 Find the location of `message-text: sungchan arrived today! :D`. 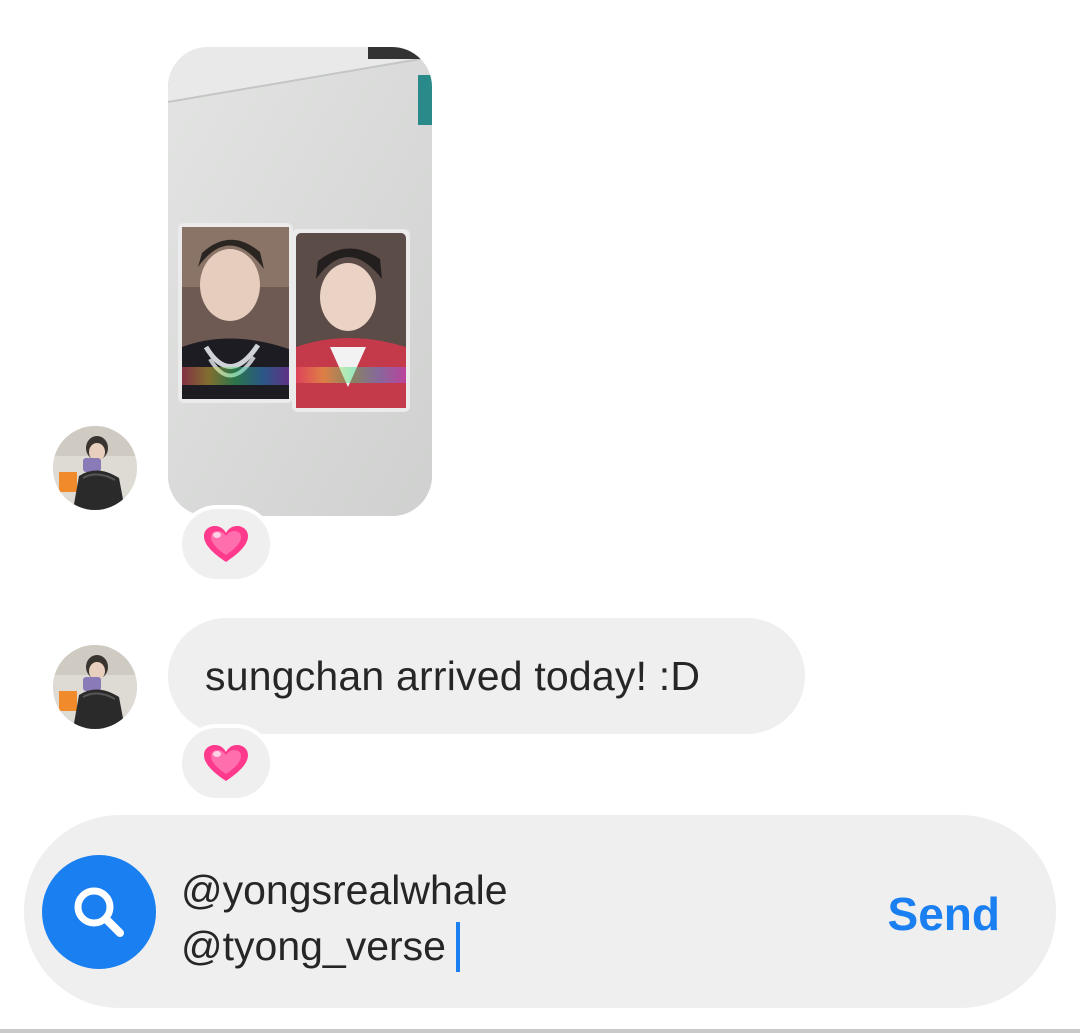

message-text: sungchan arrived today! :D is located at coordinates (453, 675).